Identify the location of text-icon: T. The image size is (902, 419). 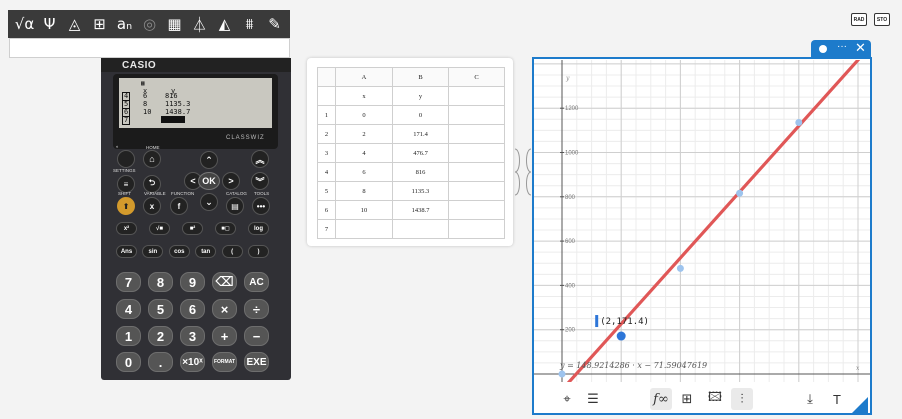
(837, 399).